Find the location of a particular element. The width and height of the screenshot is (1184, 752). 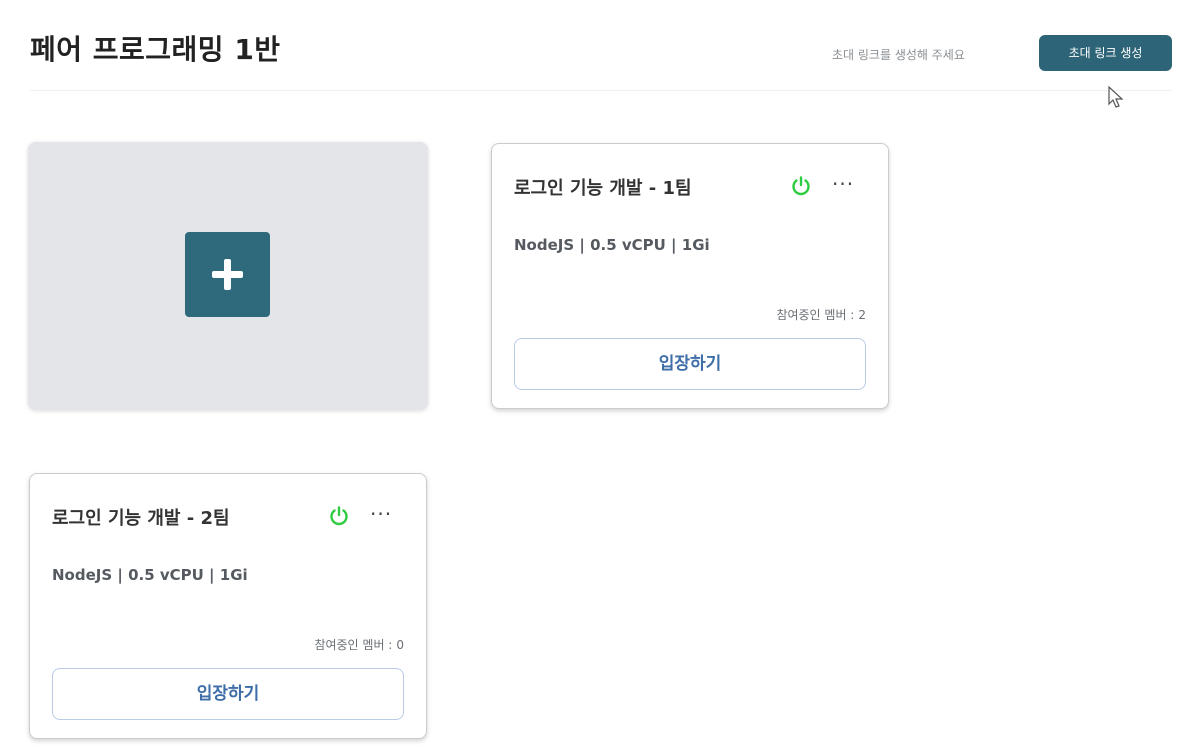

create-invite-link-button: 초대 링크 생성 is located at coordinates (1105, 53).